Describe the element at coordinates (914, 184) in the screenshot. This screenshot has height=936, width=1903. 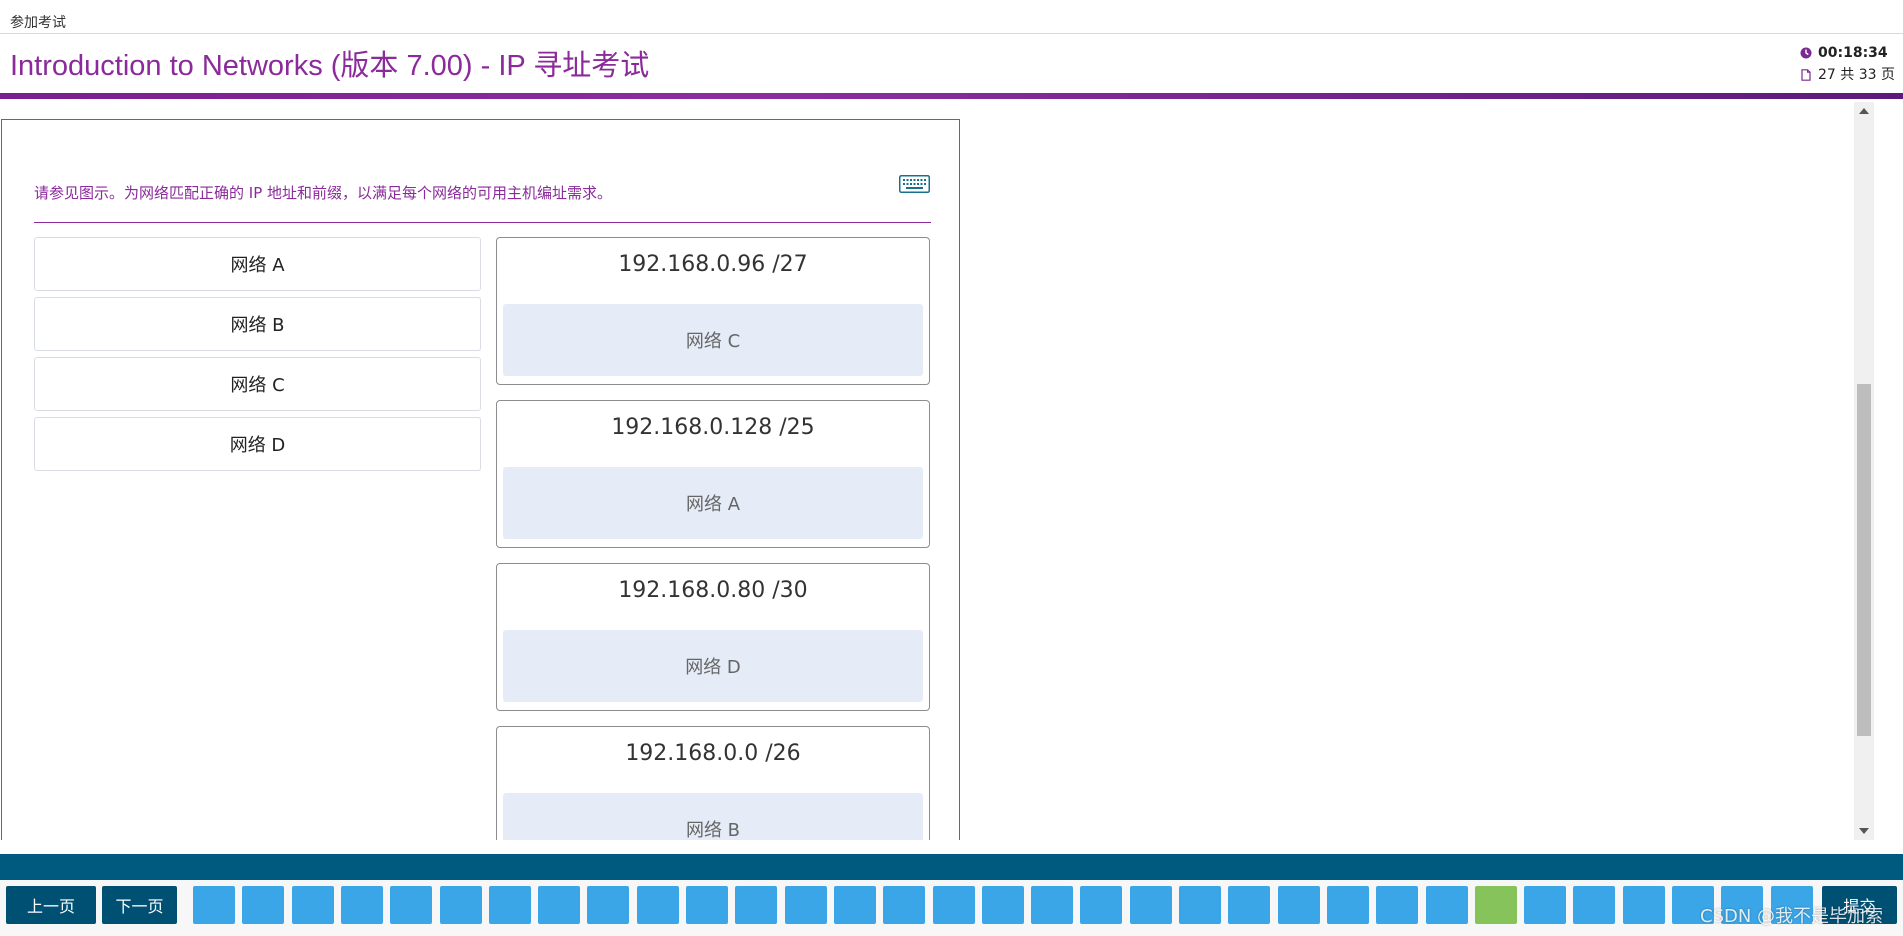
I see `keyboard-icon` at that location.